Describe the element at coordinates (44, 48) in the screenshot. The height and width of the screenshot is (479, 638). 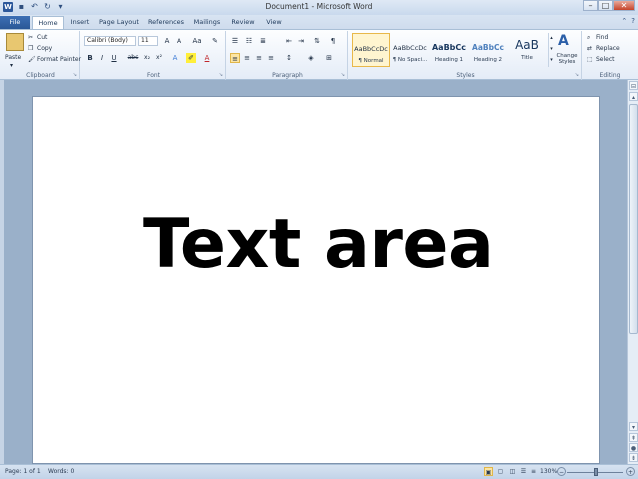
I see `copy-button: Copy` at that location.